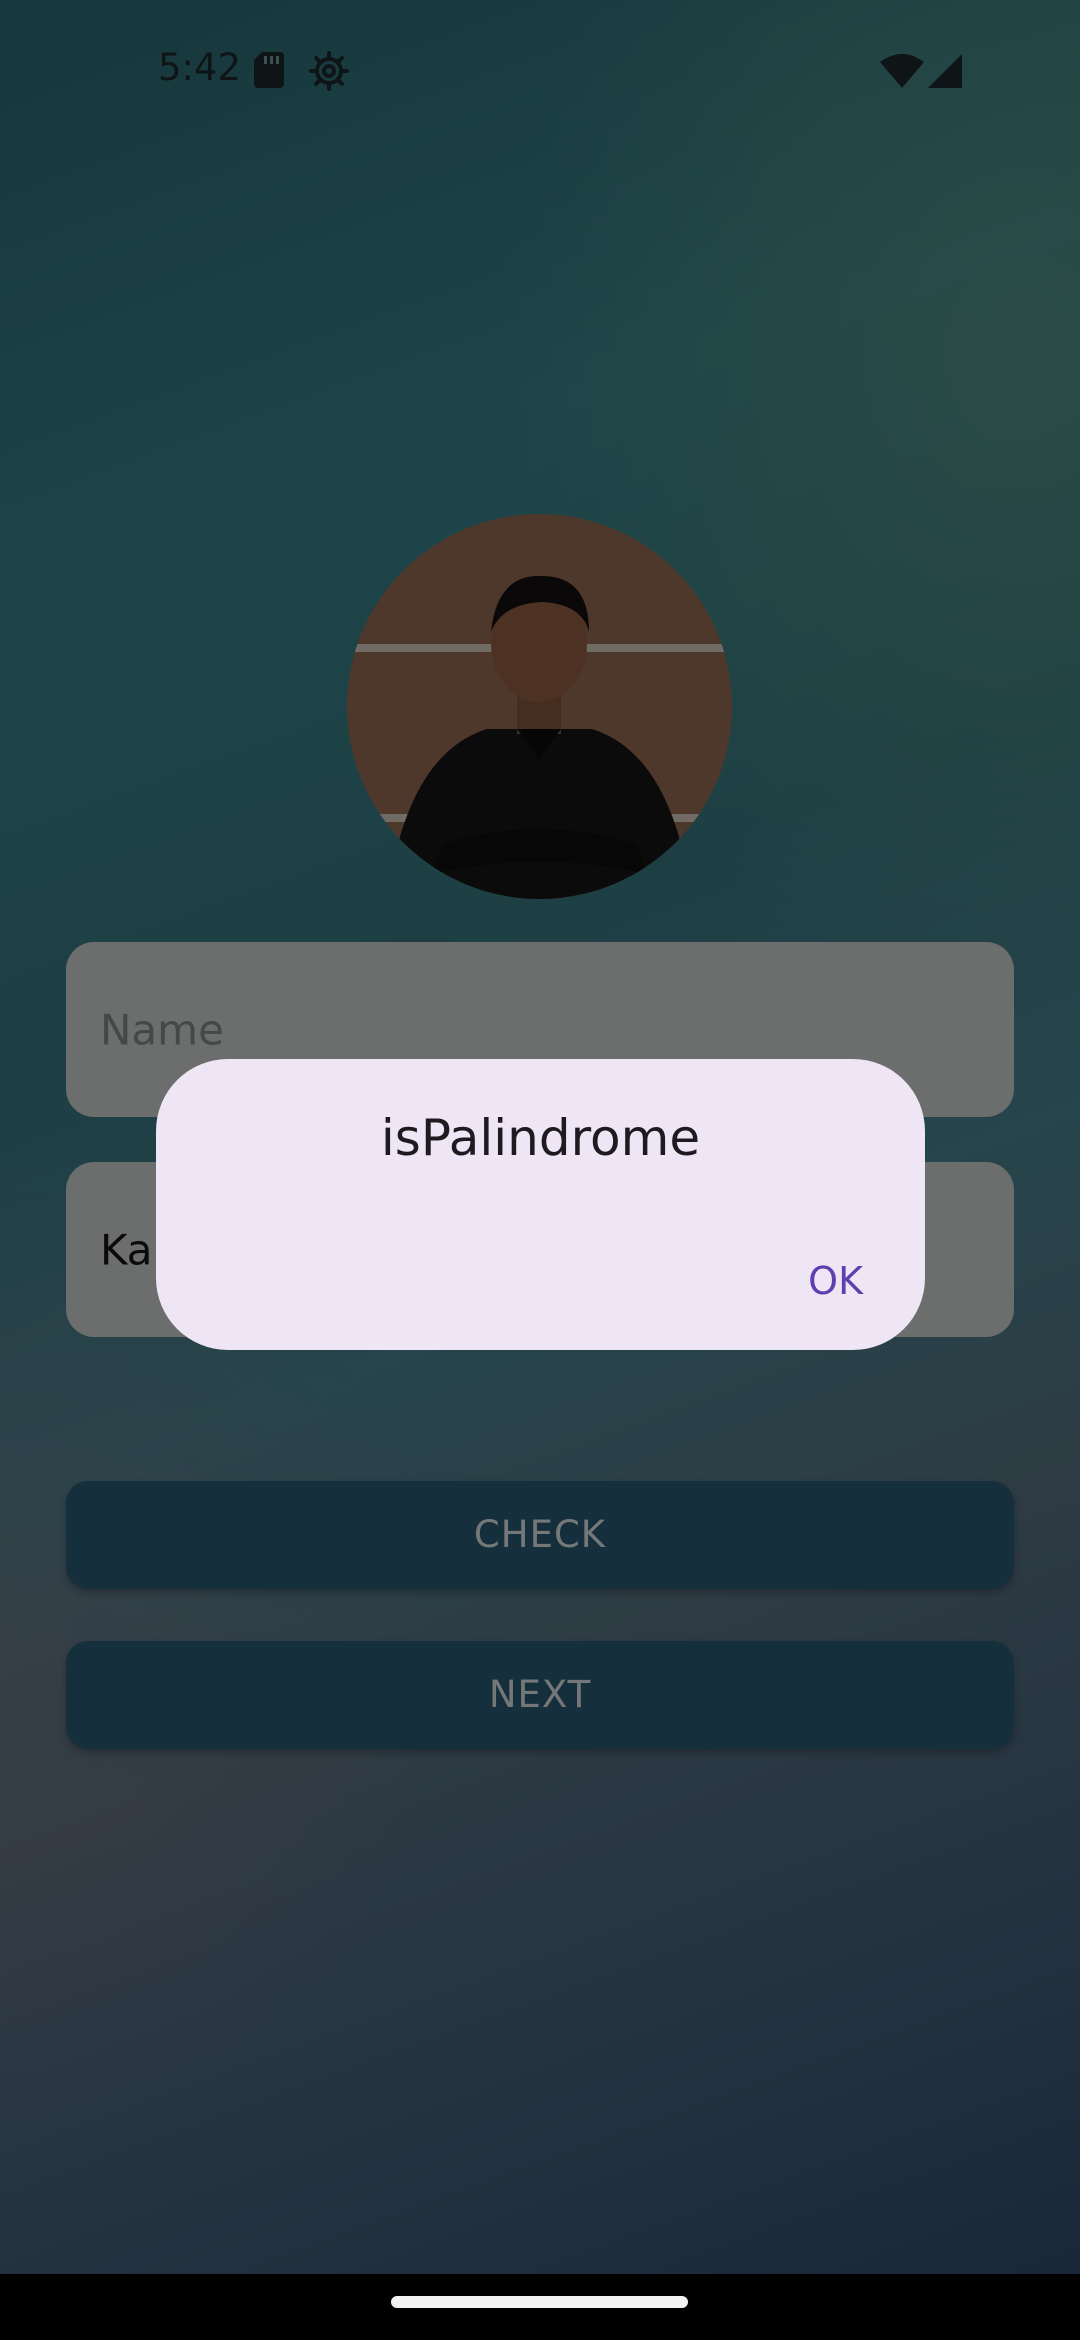 This screenshot has width=1080, height=2340. I want to click on ok-button: OK, so click(835, 1281).